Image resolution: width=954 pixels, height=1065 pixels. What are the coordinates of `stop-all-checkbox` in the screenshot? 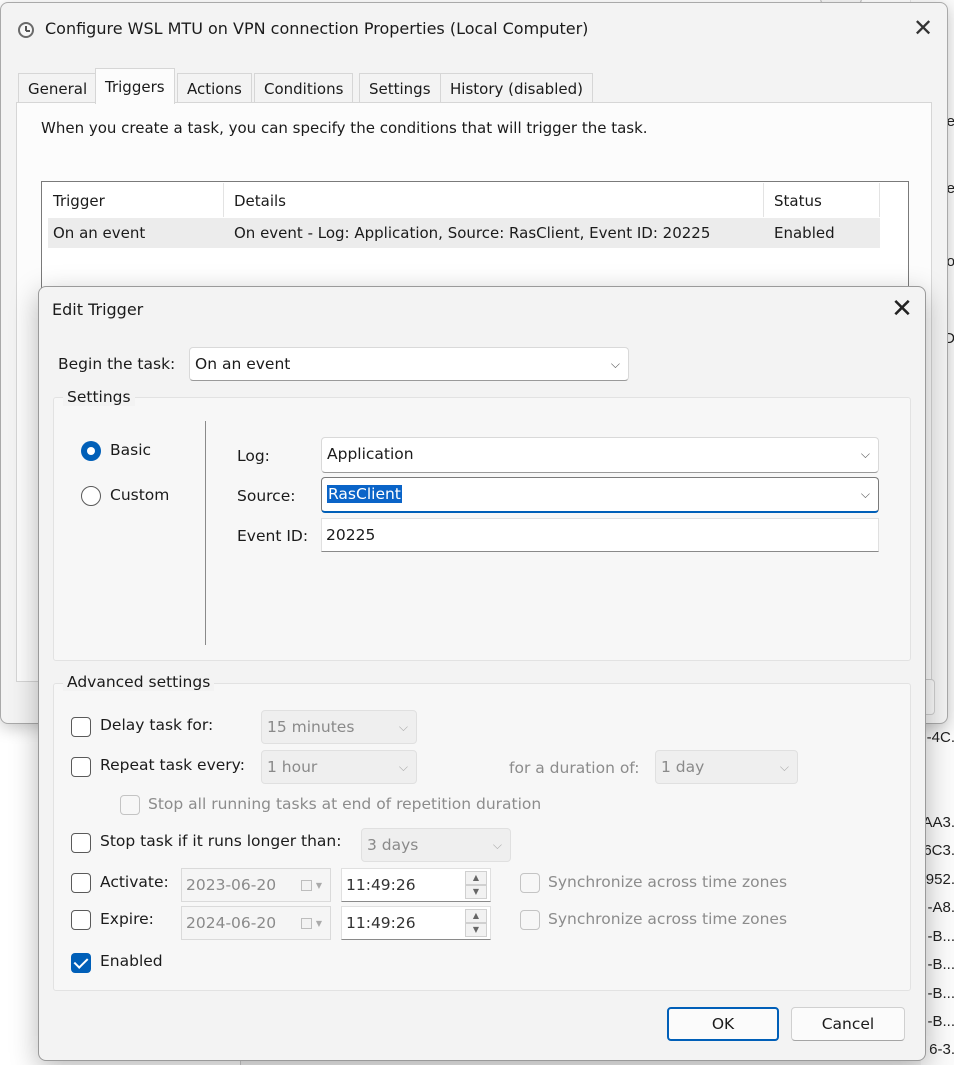 It's located at (130, 805).